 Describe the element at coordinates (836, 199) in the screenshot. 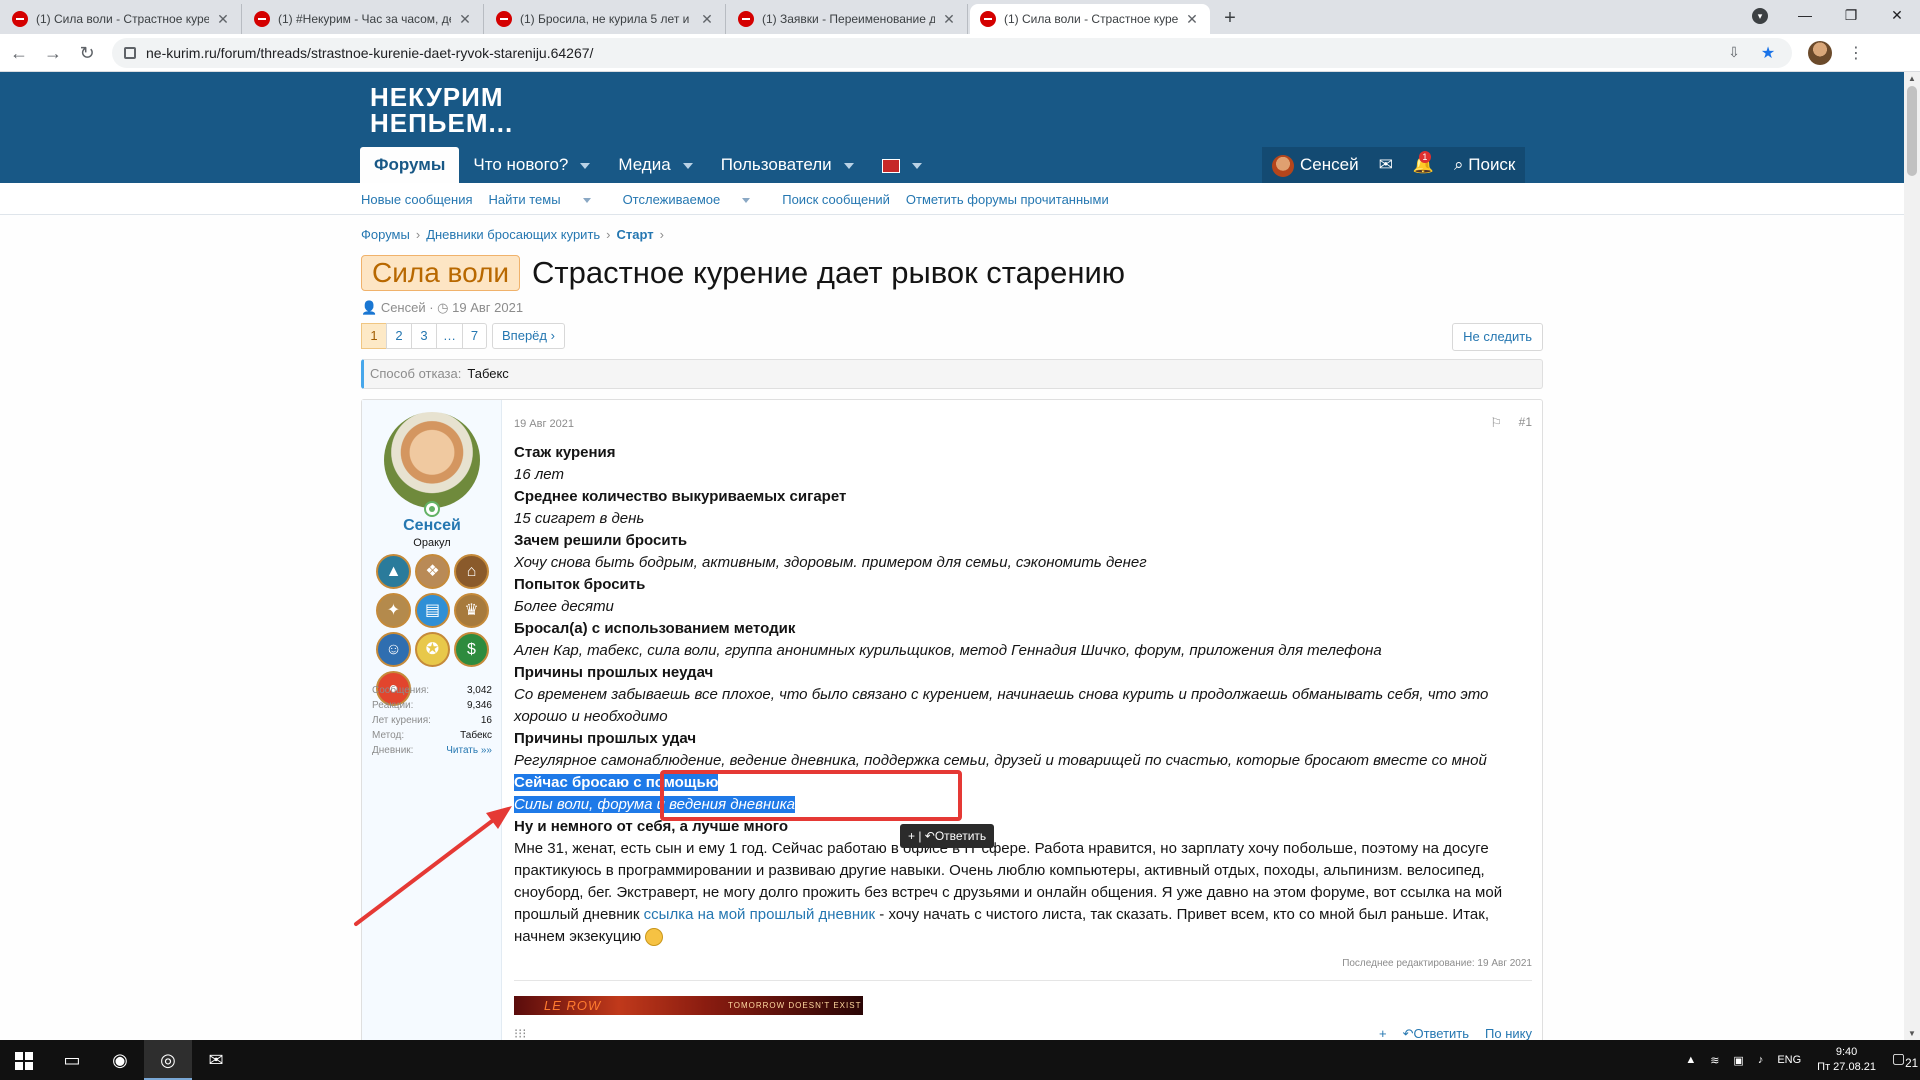

I see `subnav-search-posts: Поиск сообщений` at that location.